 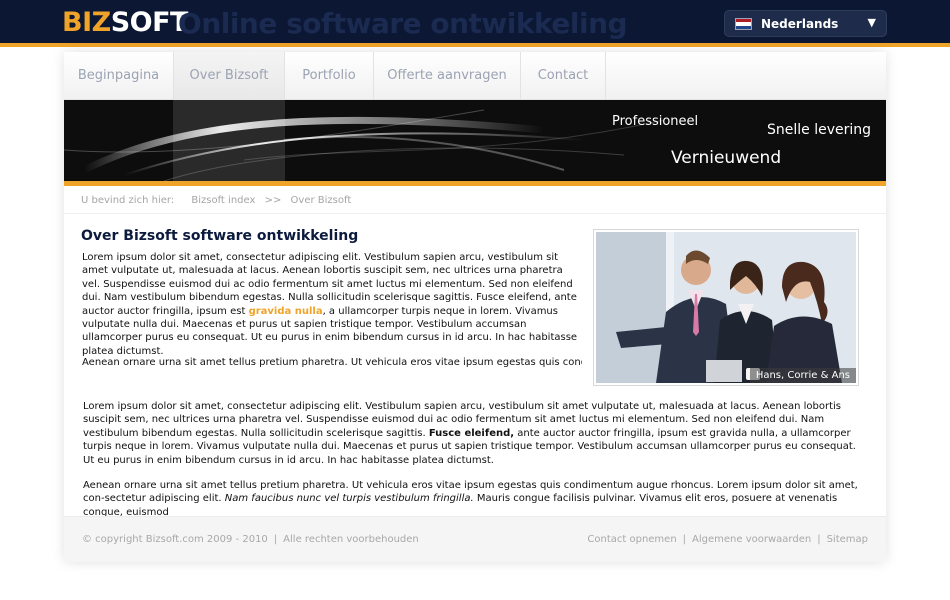 I want to click on logo-biz: BIZ, so click(x=86, y=22).